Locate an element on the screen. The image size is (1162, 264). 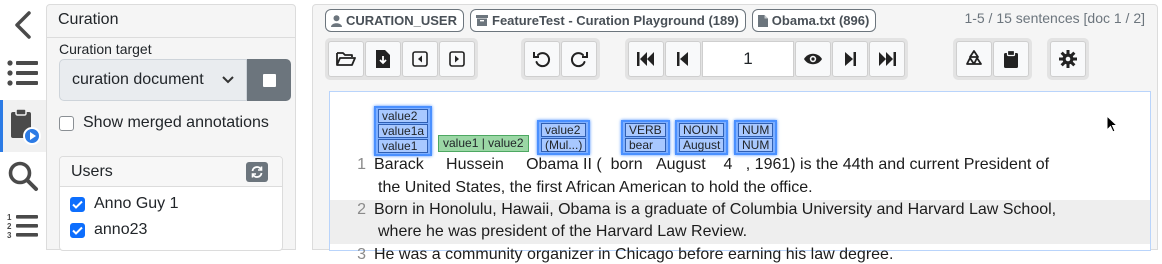
export-document-button is located at coordinates (383, 59).